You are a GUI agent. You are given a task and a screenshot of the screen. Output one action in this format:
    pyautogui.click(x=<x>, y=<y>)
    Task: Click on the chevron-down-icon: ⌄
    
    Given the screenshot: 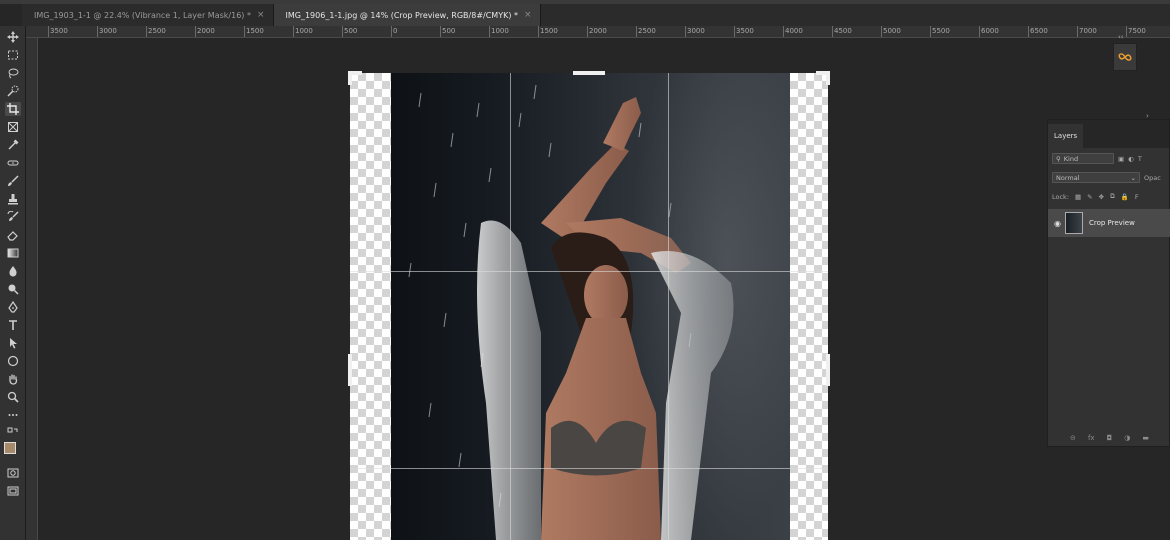 What is the action you would take?
    pyautogui.click(x=1133, y=177)
    